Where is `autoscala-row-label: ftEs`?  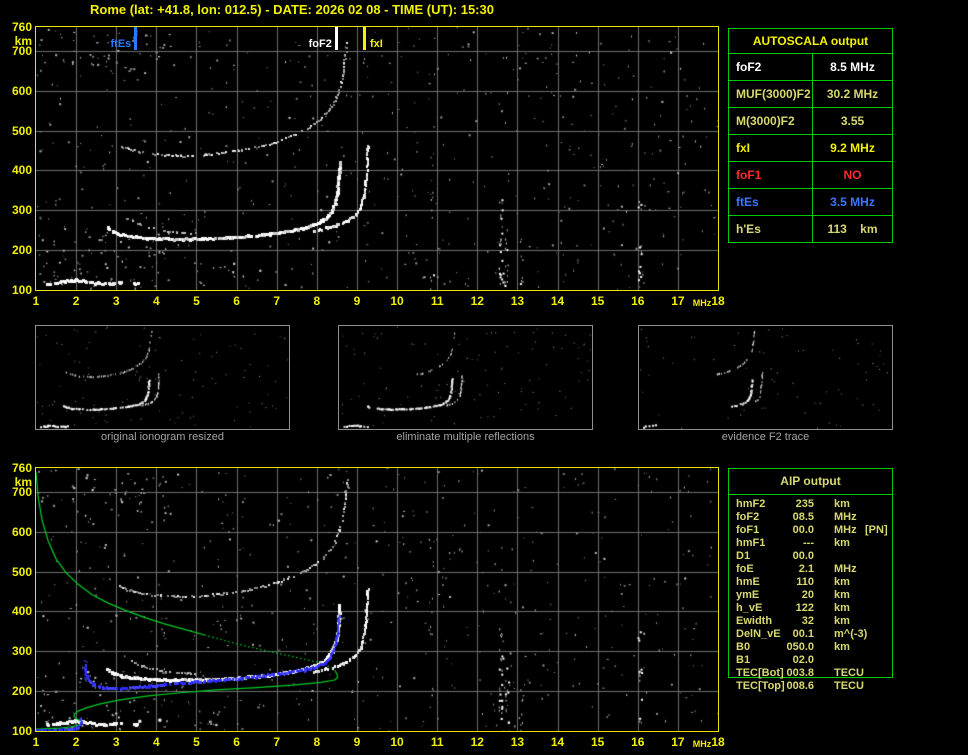
autoscala-row-label: ftEs is located at coordinates (771, 202).